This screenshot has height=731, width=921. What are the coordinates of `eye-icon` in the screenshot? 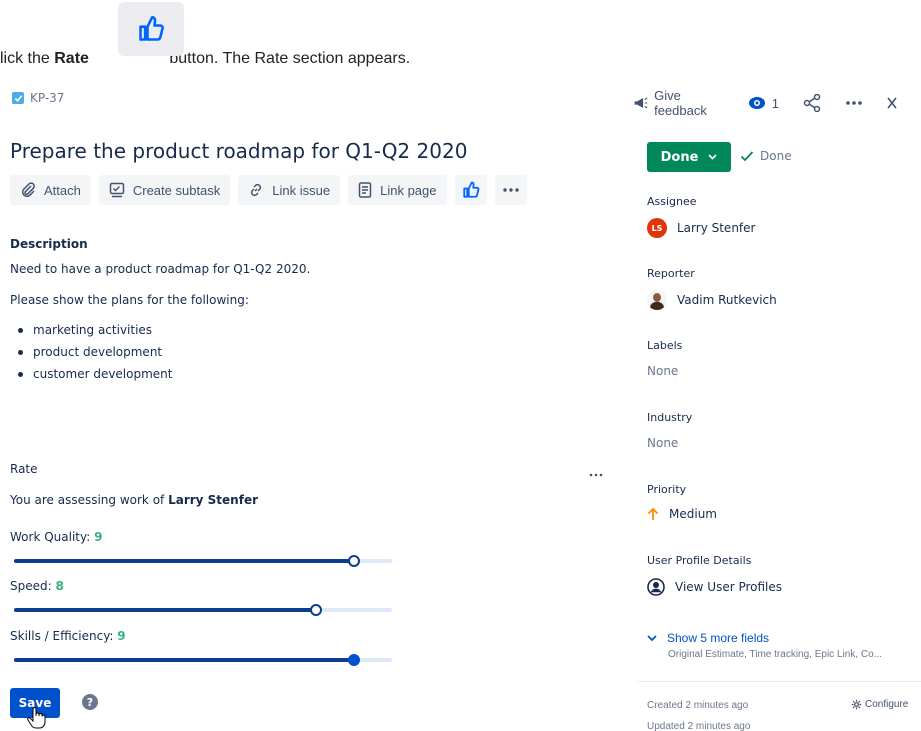 It's located at (756, 103).